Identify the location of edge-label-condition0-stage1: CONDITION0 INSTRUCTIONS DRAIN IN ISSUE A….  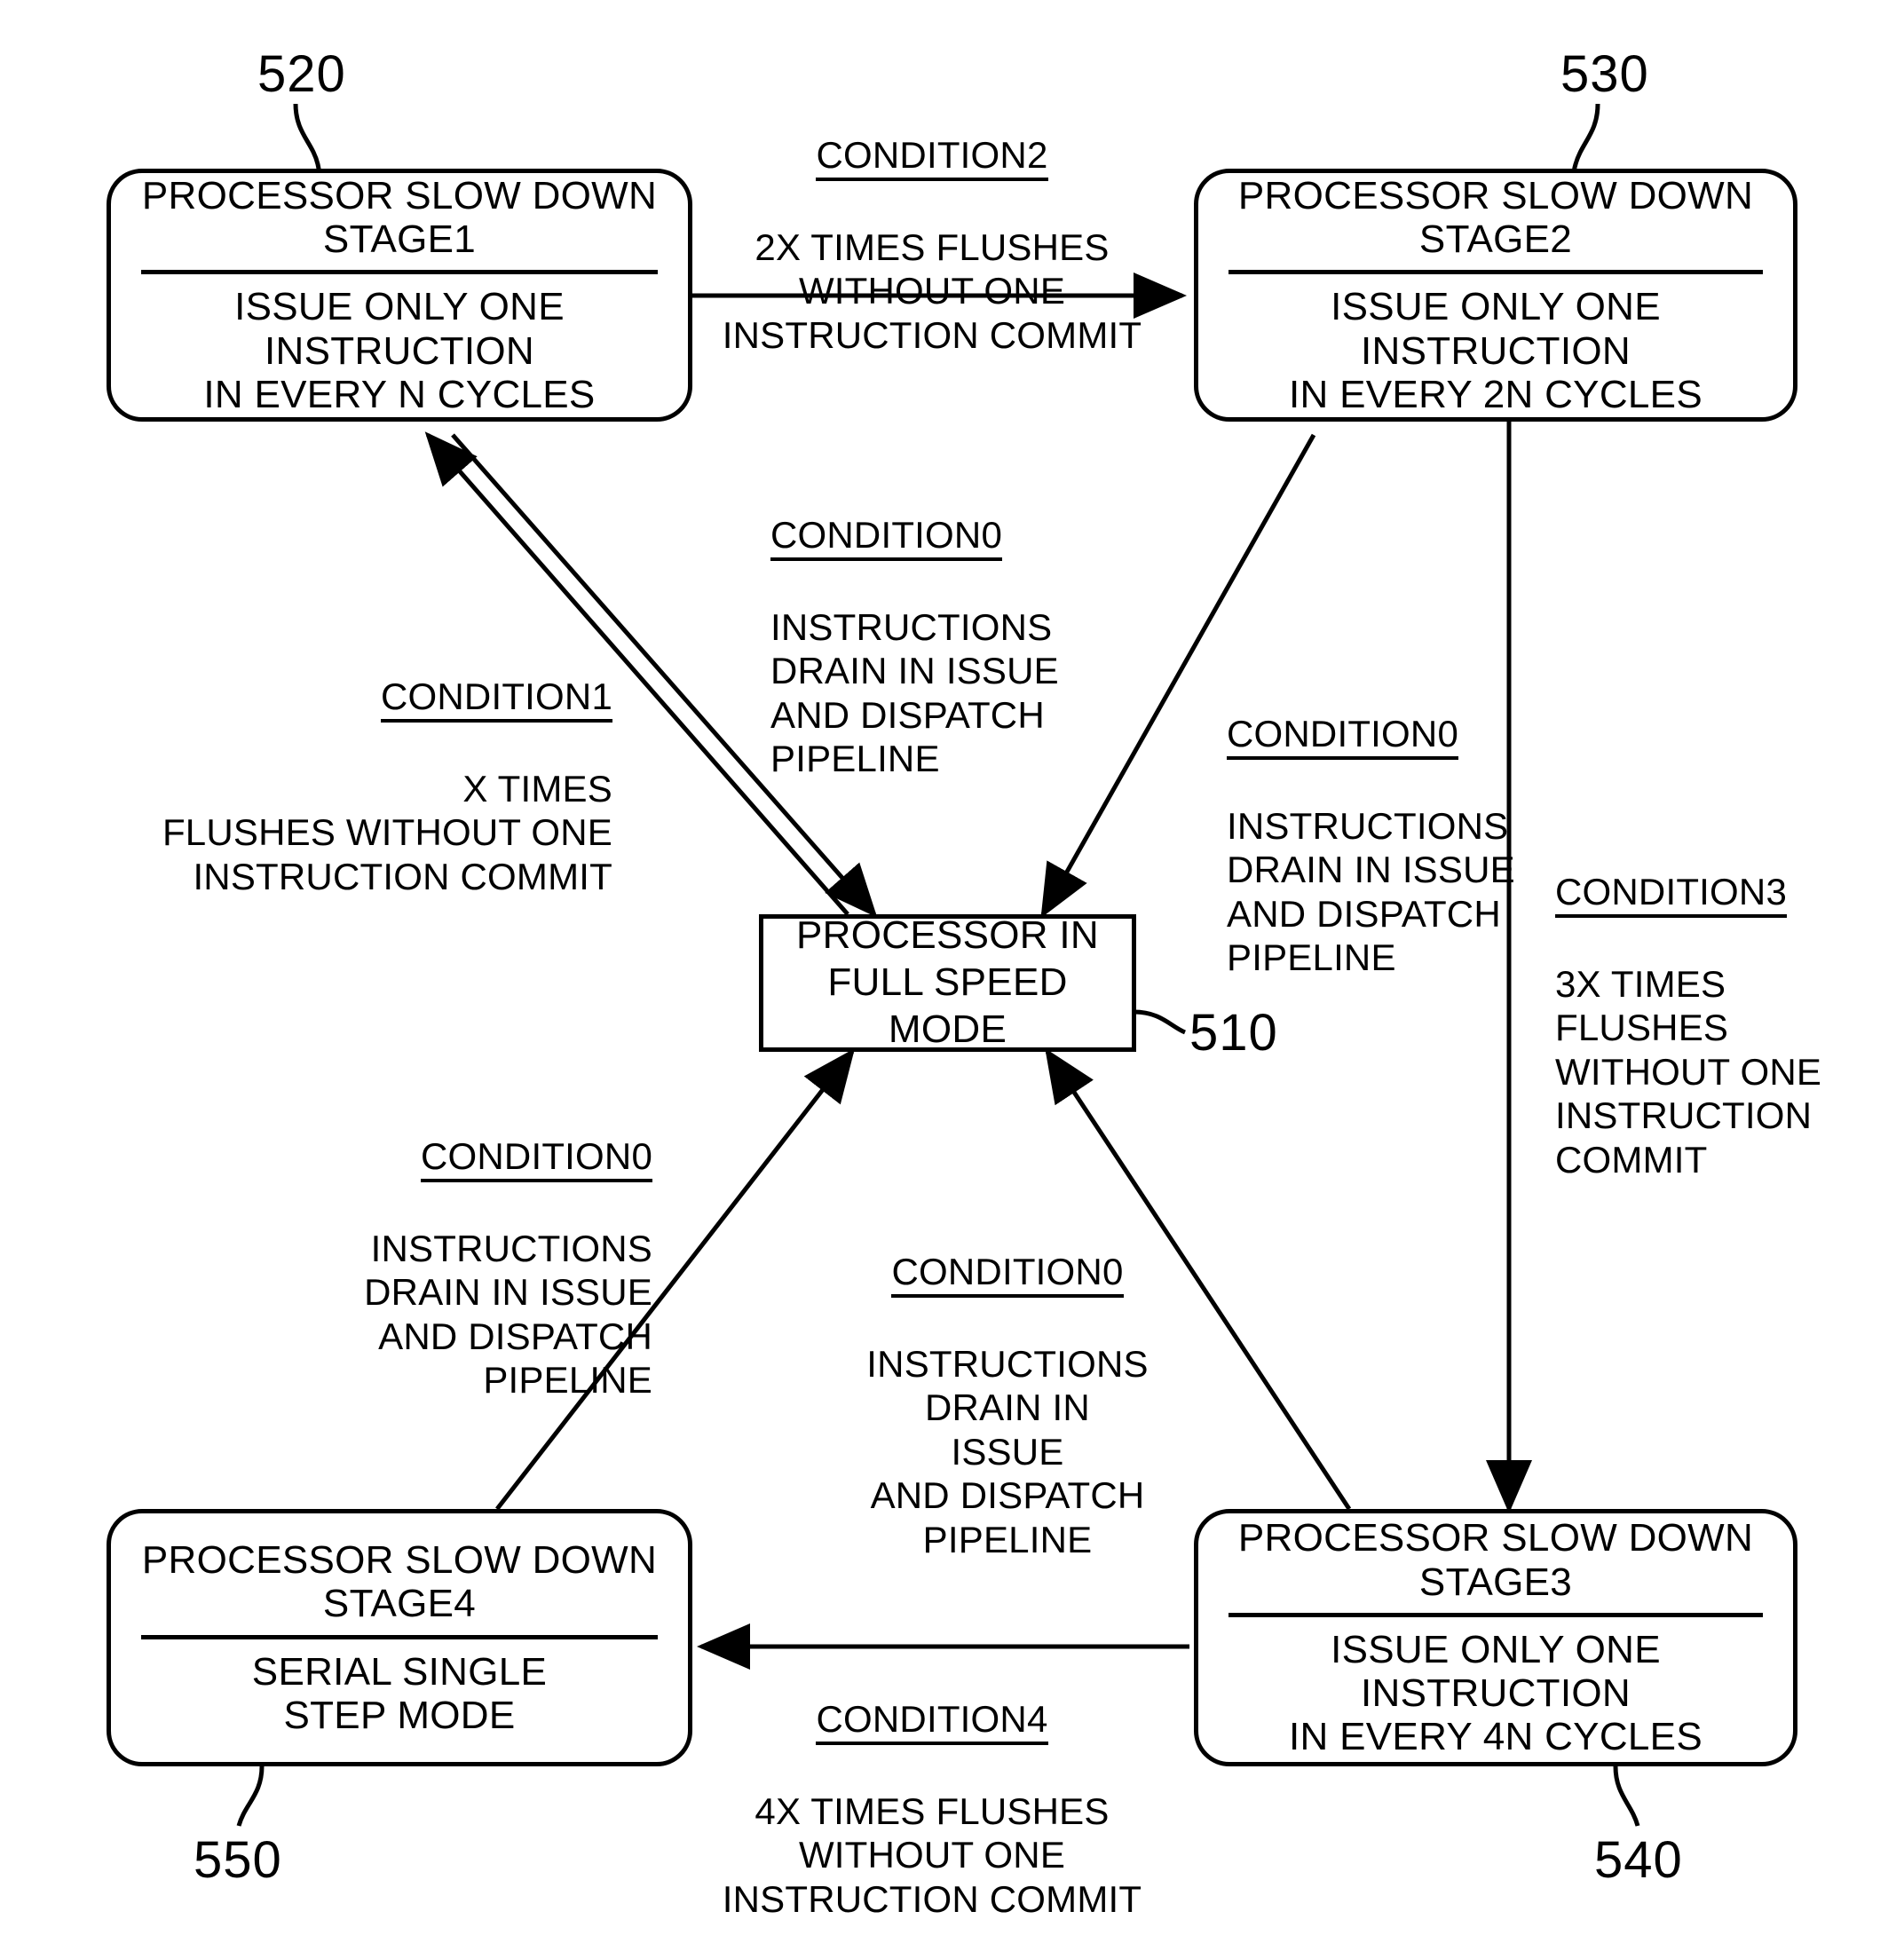
(948, 625).